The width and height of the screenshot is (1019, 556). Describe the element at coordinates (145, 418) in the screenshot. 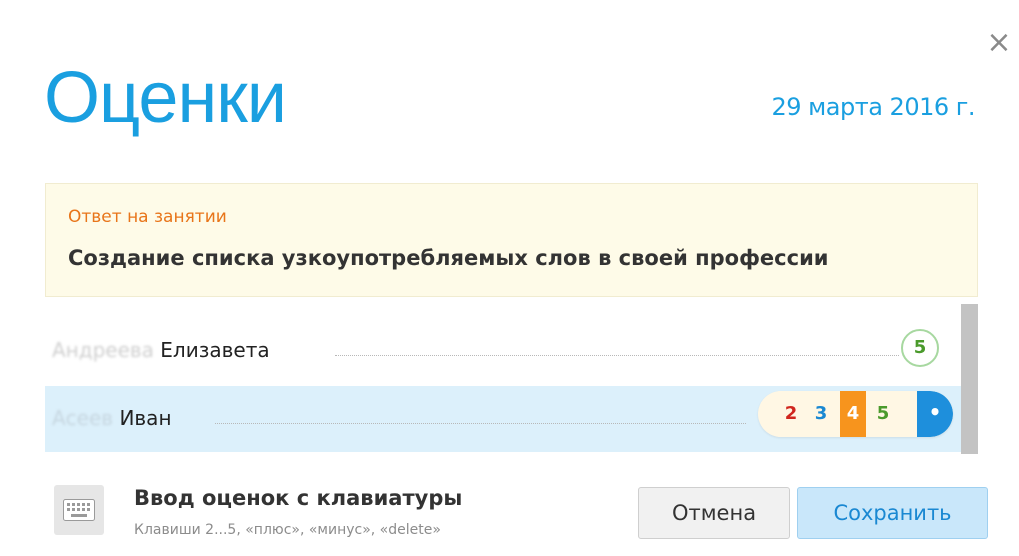

I see `student-first-name: Иван` at that location.